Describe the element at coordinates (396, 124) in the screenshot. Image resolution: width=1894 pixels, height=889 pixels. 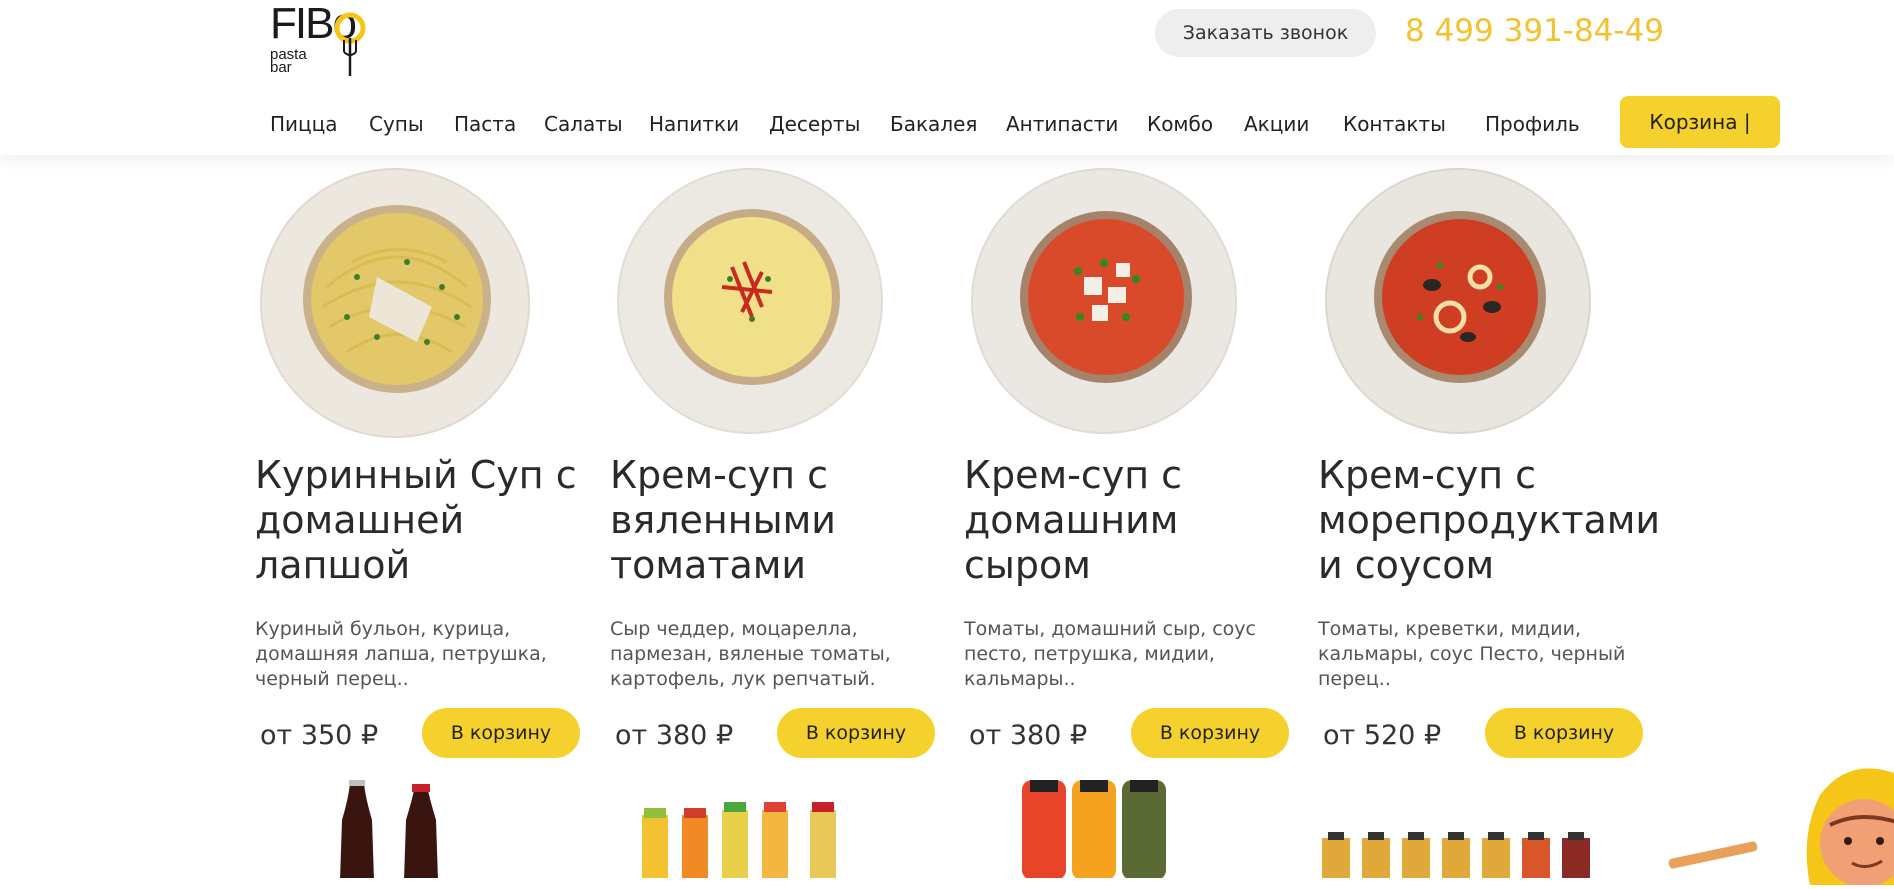
I see `nav-item-soups: Супы` at that location.